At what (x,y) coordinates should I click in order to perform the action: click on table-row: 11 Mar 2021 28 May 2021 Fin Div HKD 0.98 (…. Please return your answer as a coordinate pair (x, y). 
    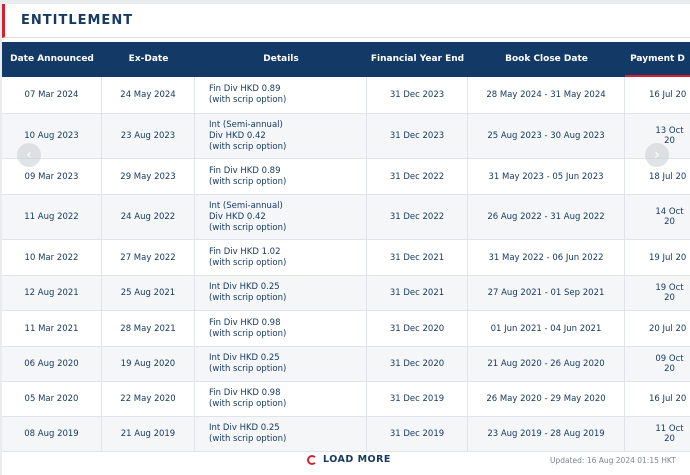
    Looking at the image, I should click on (346, 329).